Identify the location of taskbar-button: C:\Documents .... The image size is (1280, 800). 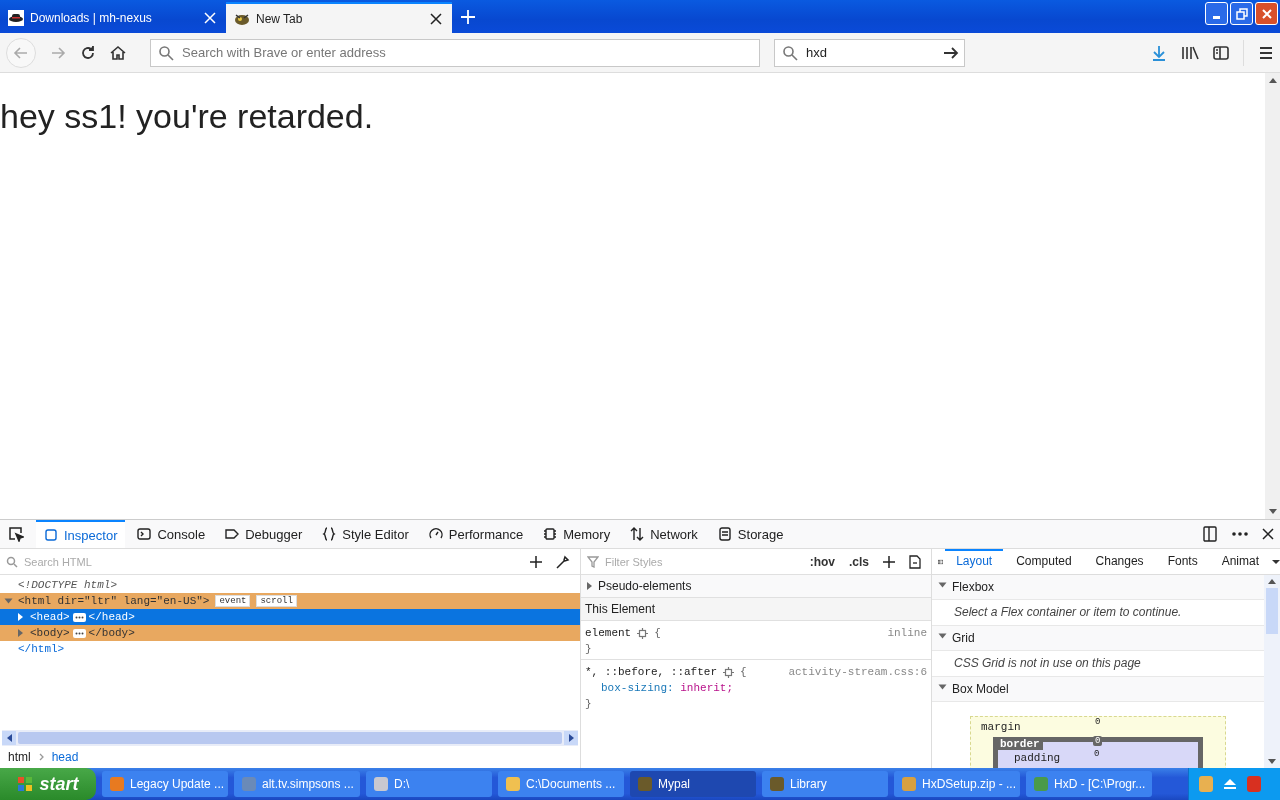
(561, 784).